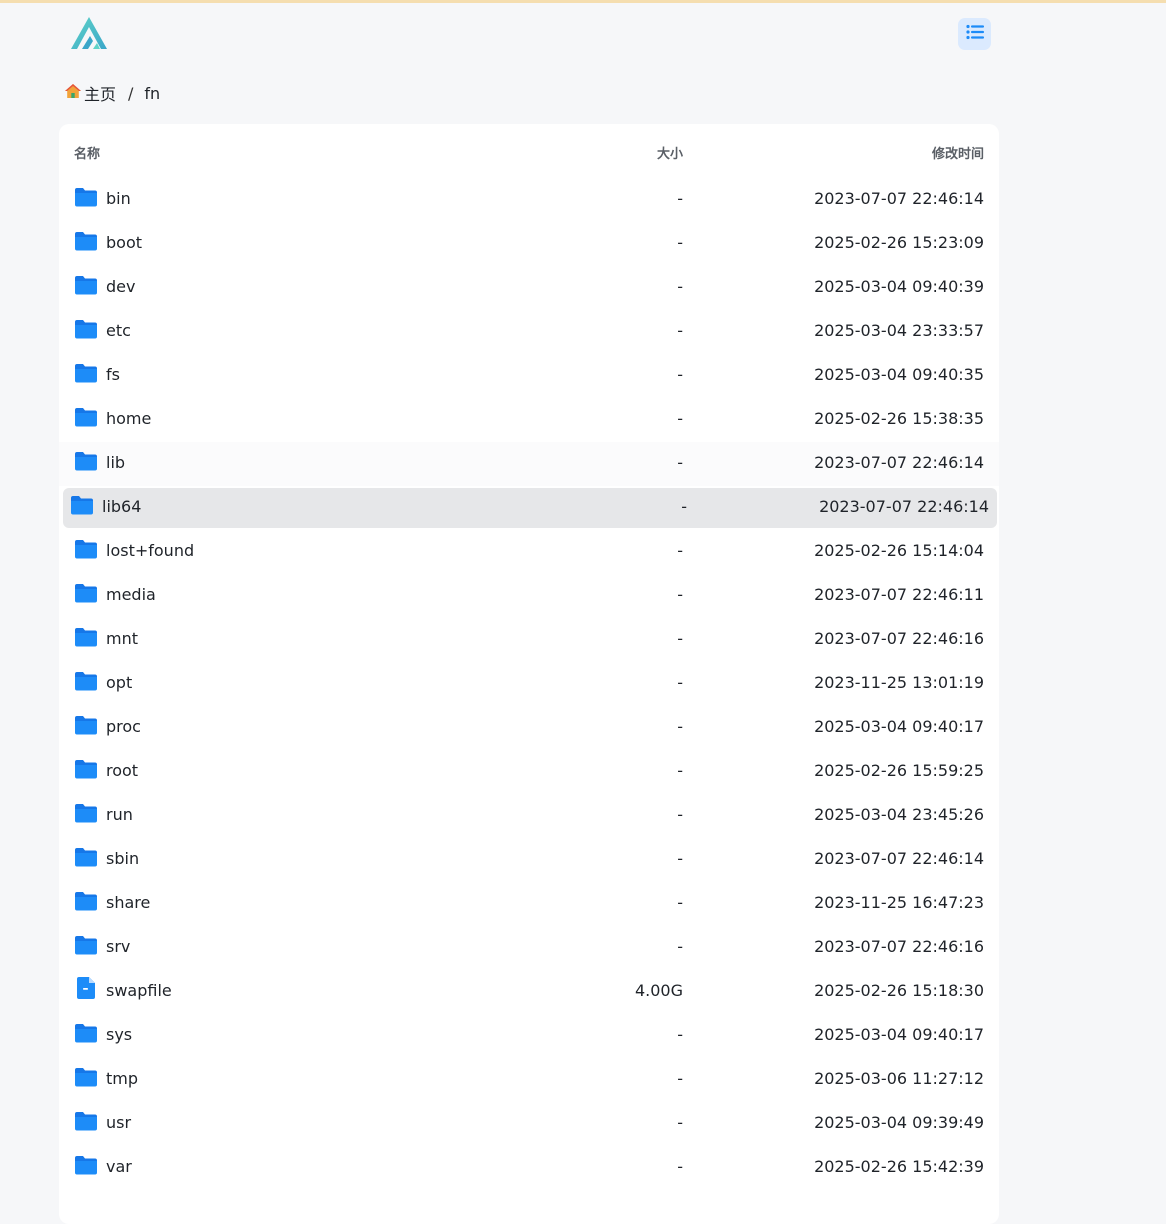 The image size is (1166, 1224). Describe the element at coordinates (529, 816) in the screenshot. I see `file-row: run - 2025-03-04 23:45:26` at that location.